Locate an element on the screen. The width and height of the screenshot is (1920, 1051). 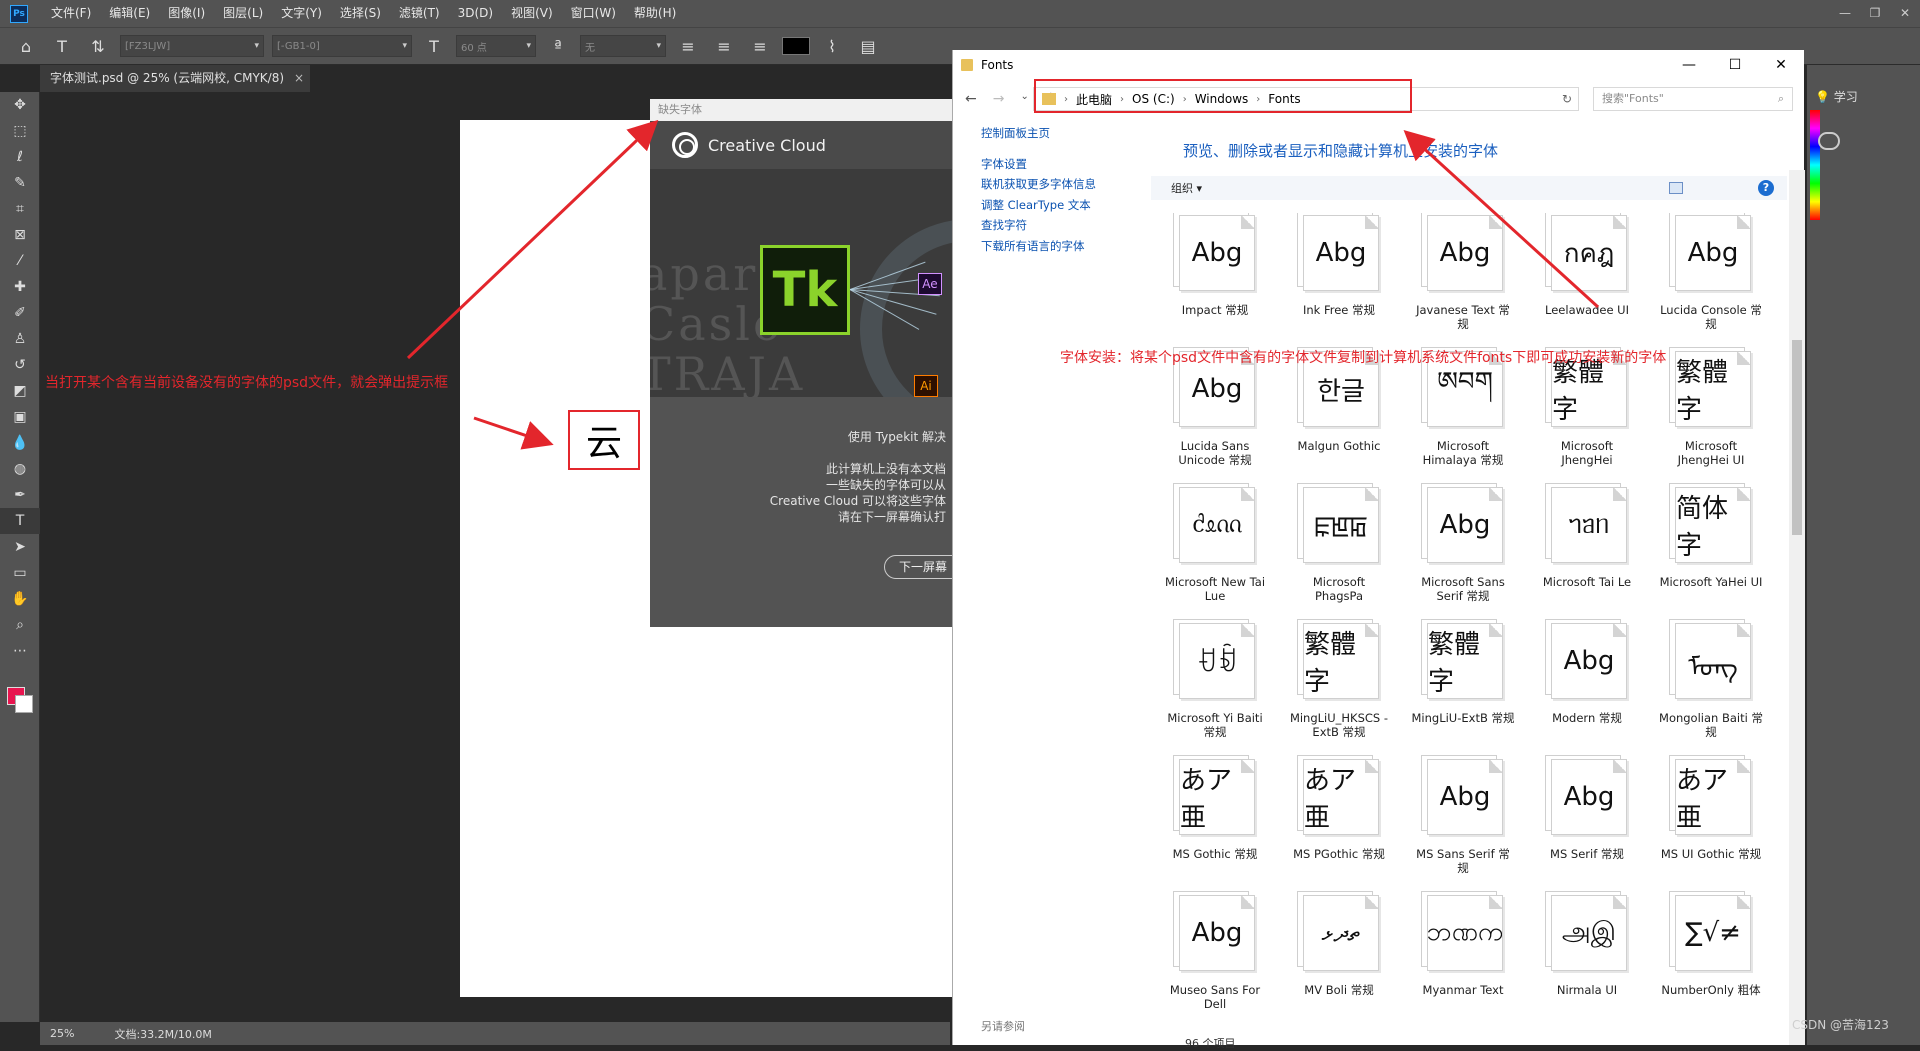
align-center-icon: ≡ is located at coordinates (724, 46).